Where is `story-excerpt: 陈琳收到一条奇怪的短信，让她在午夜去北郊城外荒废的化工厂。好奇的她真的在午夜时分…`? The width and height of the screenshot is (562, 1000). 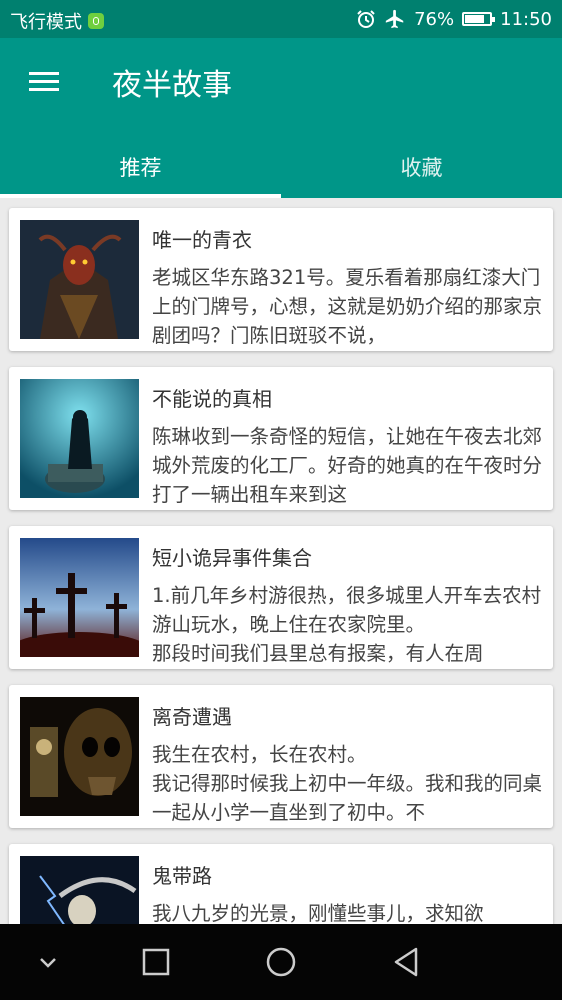
story-excerpt: 陈琳收到一条奇怪的短信，让她在午夜去北郊城外荒废的化工厂。好奇的她真的在午夜时分… is located at coordinates (347, 465).